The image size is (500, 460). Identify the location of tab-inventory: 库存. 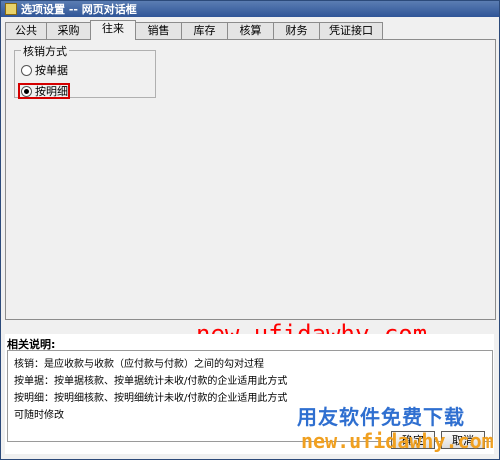
(204, 30).